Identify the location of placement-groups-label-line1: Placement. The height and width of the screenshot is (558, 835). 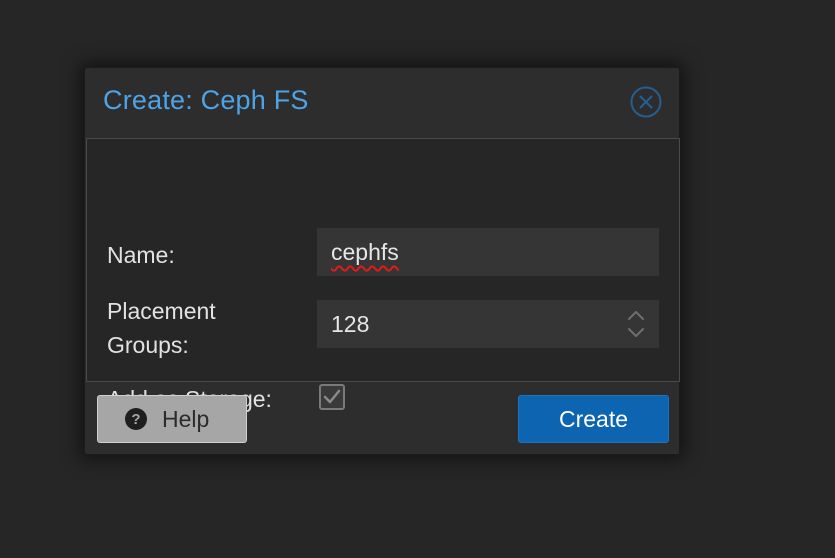
(161, 311).